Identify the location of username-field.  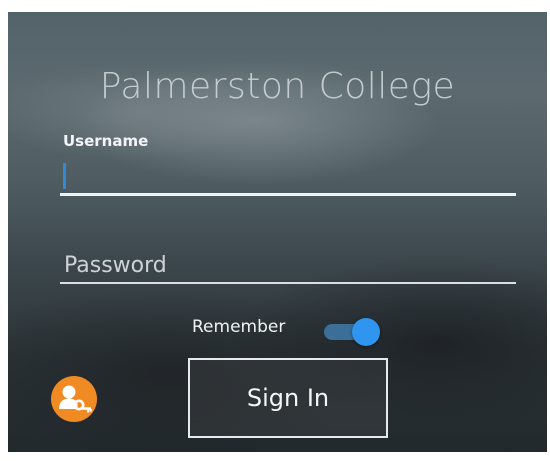
(288, 176).